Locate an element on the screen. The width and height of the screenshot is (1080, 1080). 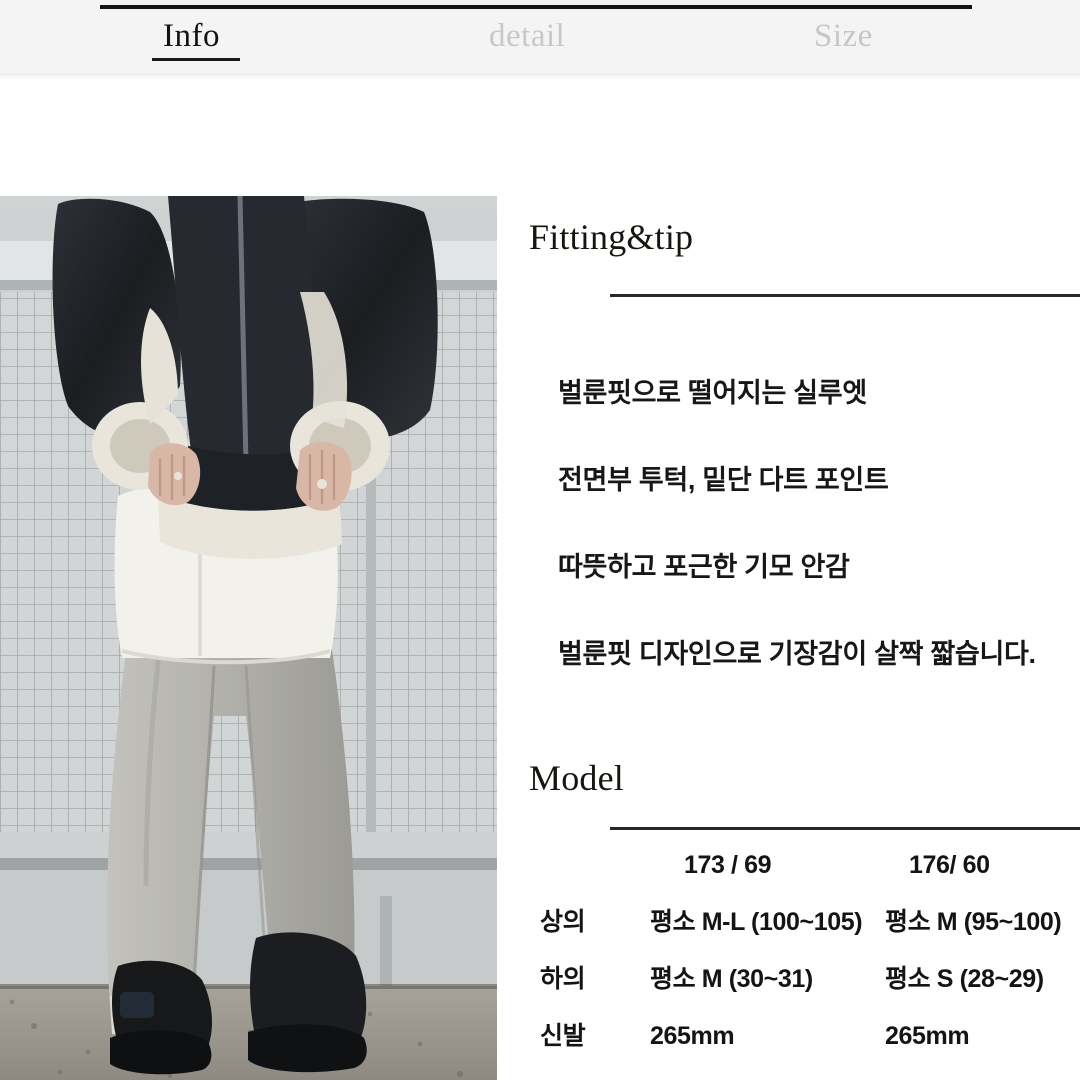
fitting-line-4: 벌룬핏 디자인으로 기장감이 살짝 짧습니다. is located at coordinates (797, 654).